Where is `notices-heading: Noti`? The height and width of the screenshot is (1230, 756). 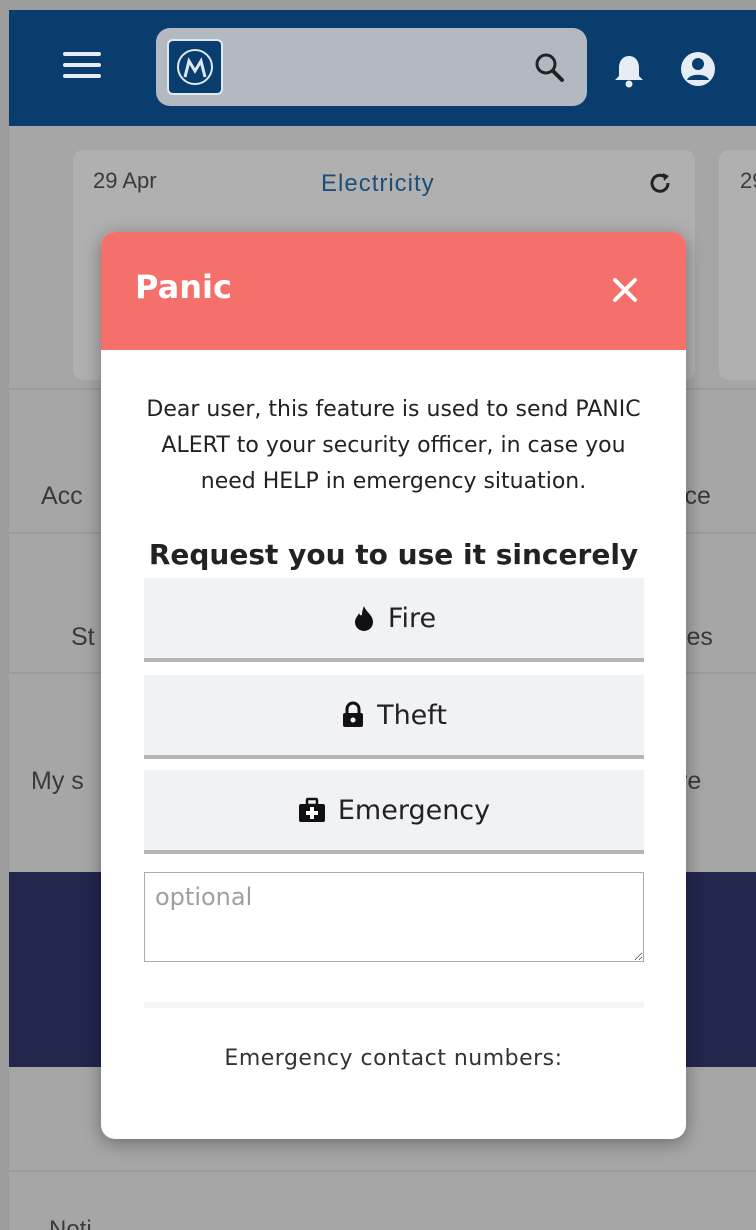 notices-heading: Noti is located at coordinates (70, 1223).